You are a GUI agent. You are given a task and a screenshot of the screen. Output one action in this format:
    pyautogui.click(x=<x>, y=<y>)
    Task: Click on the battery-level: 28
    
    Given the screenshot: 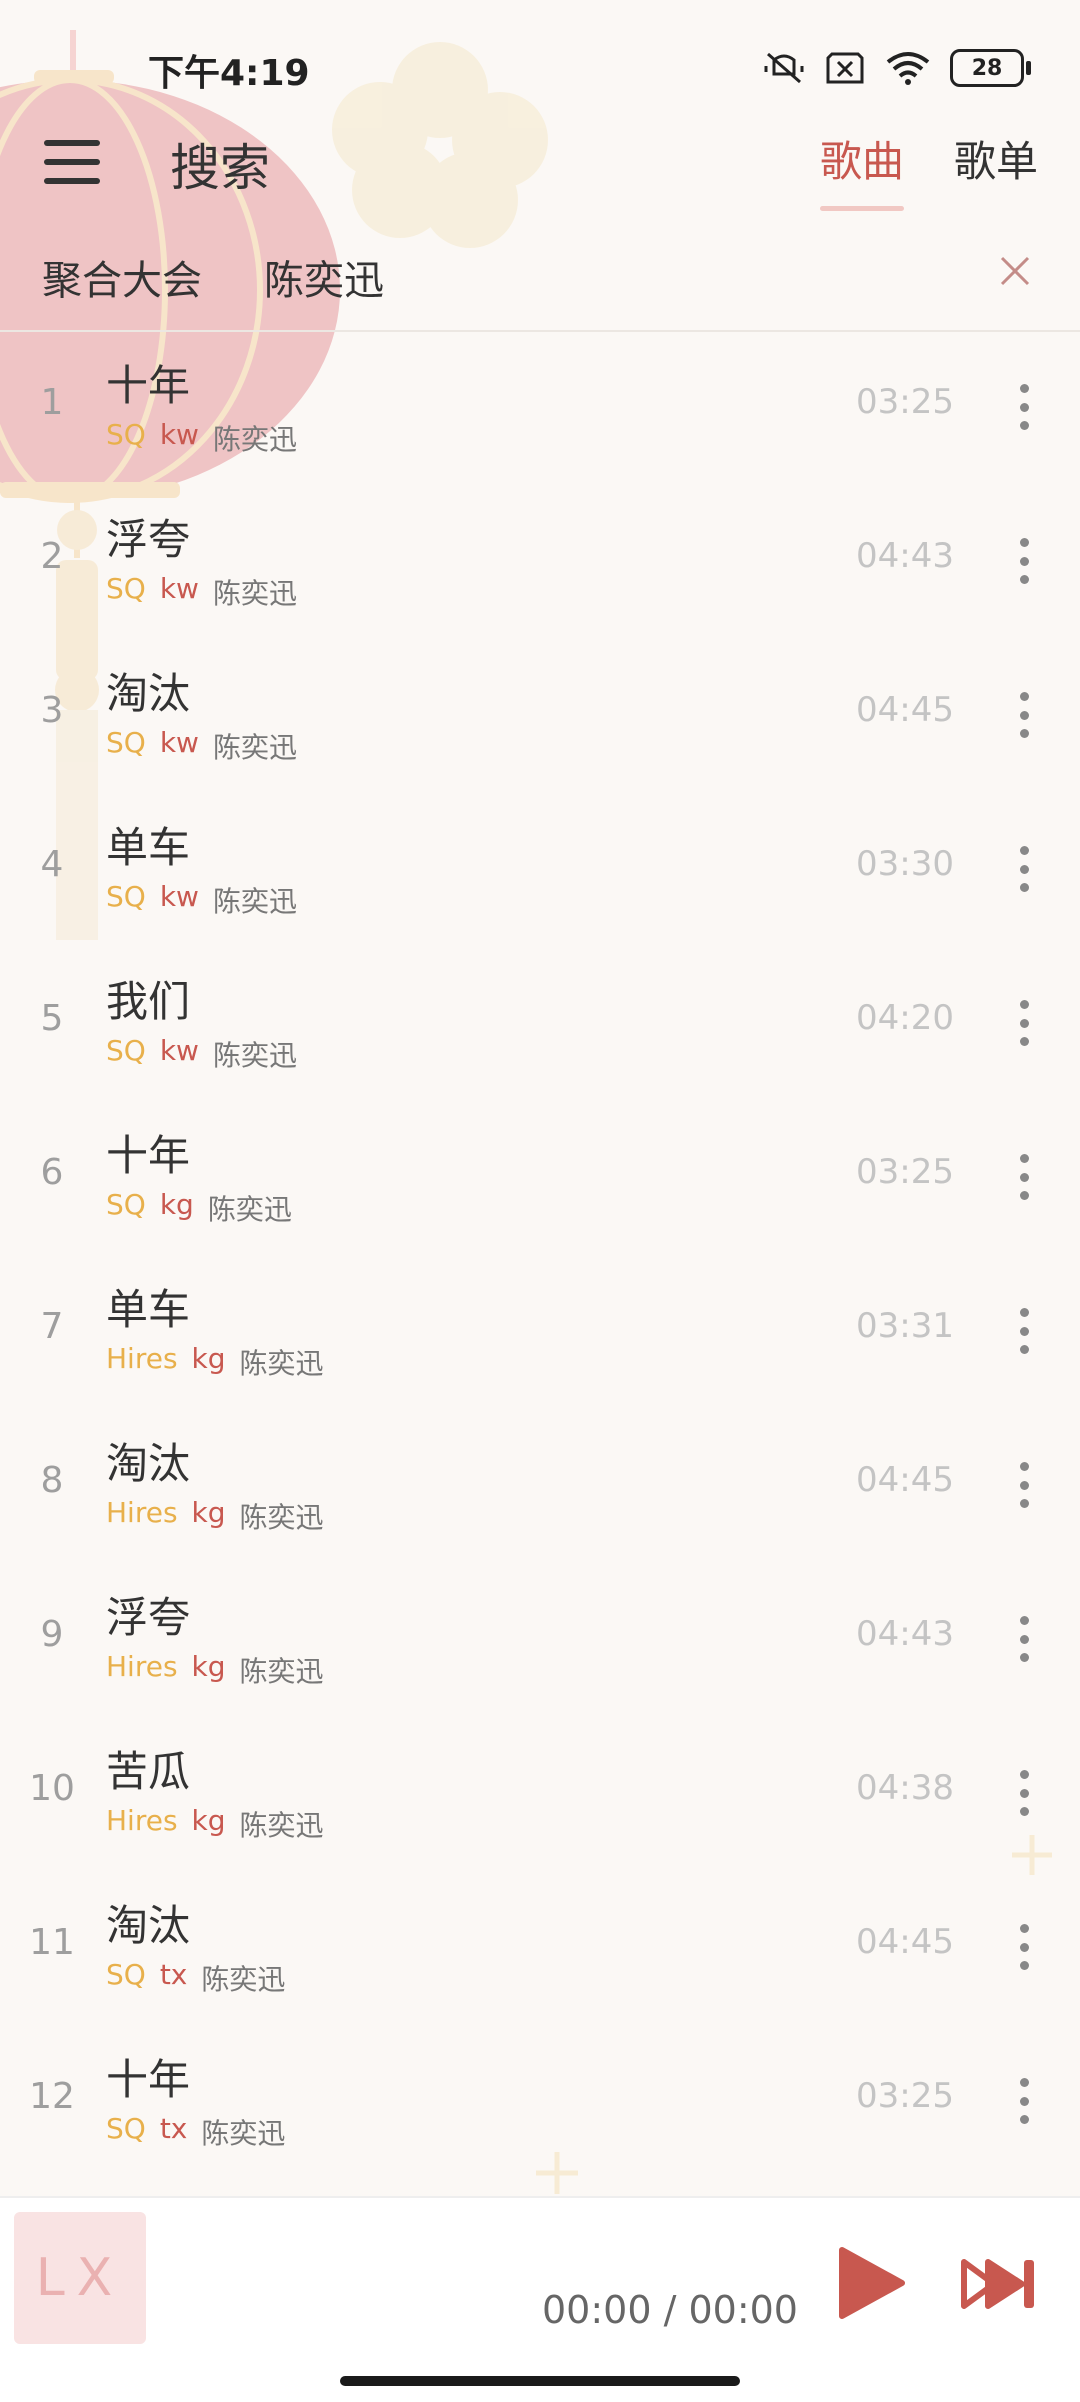 What is the action you would take?
    pyautogui.click(x=987, y=68)
    